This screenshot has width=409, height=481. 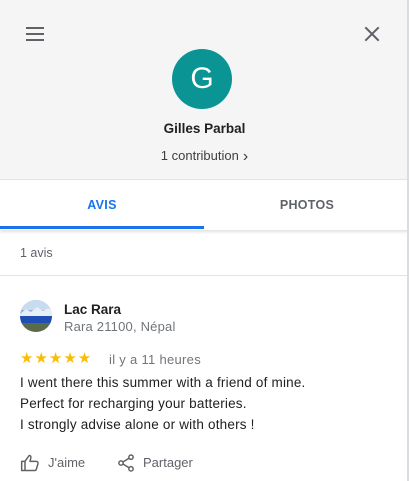 I want to click on active-tab-indicator, so click(x=102, y=227).